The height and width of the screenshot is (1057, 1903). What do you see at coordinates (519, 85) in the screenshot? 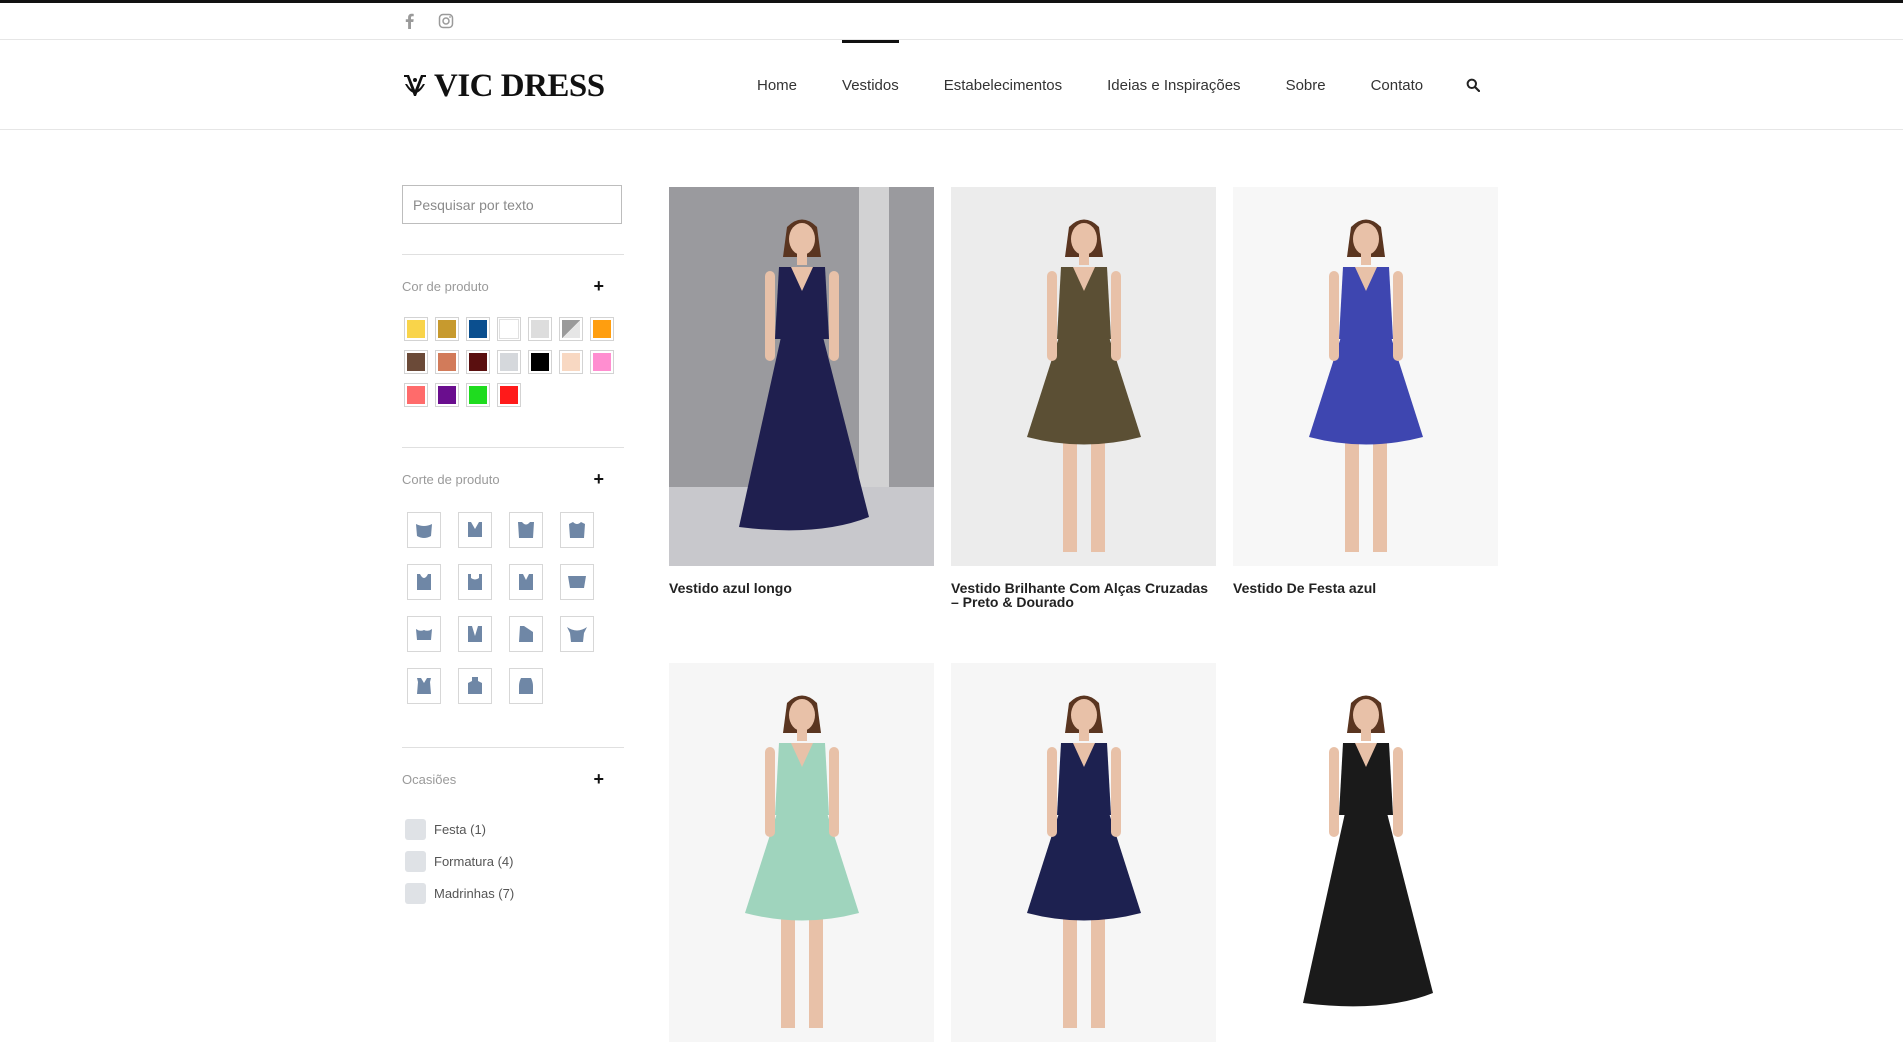
I see `logo-text: VIC DRESS` at bounding box center [519, 85].